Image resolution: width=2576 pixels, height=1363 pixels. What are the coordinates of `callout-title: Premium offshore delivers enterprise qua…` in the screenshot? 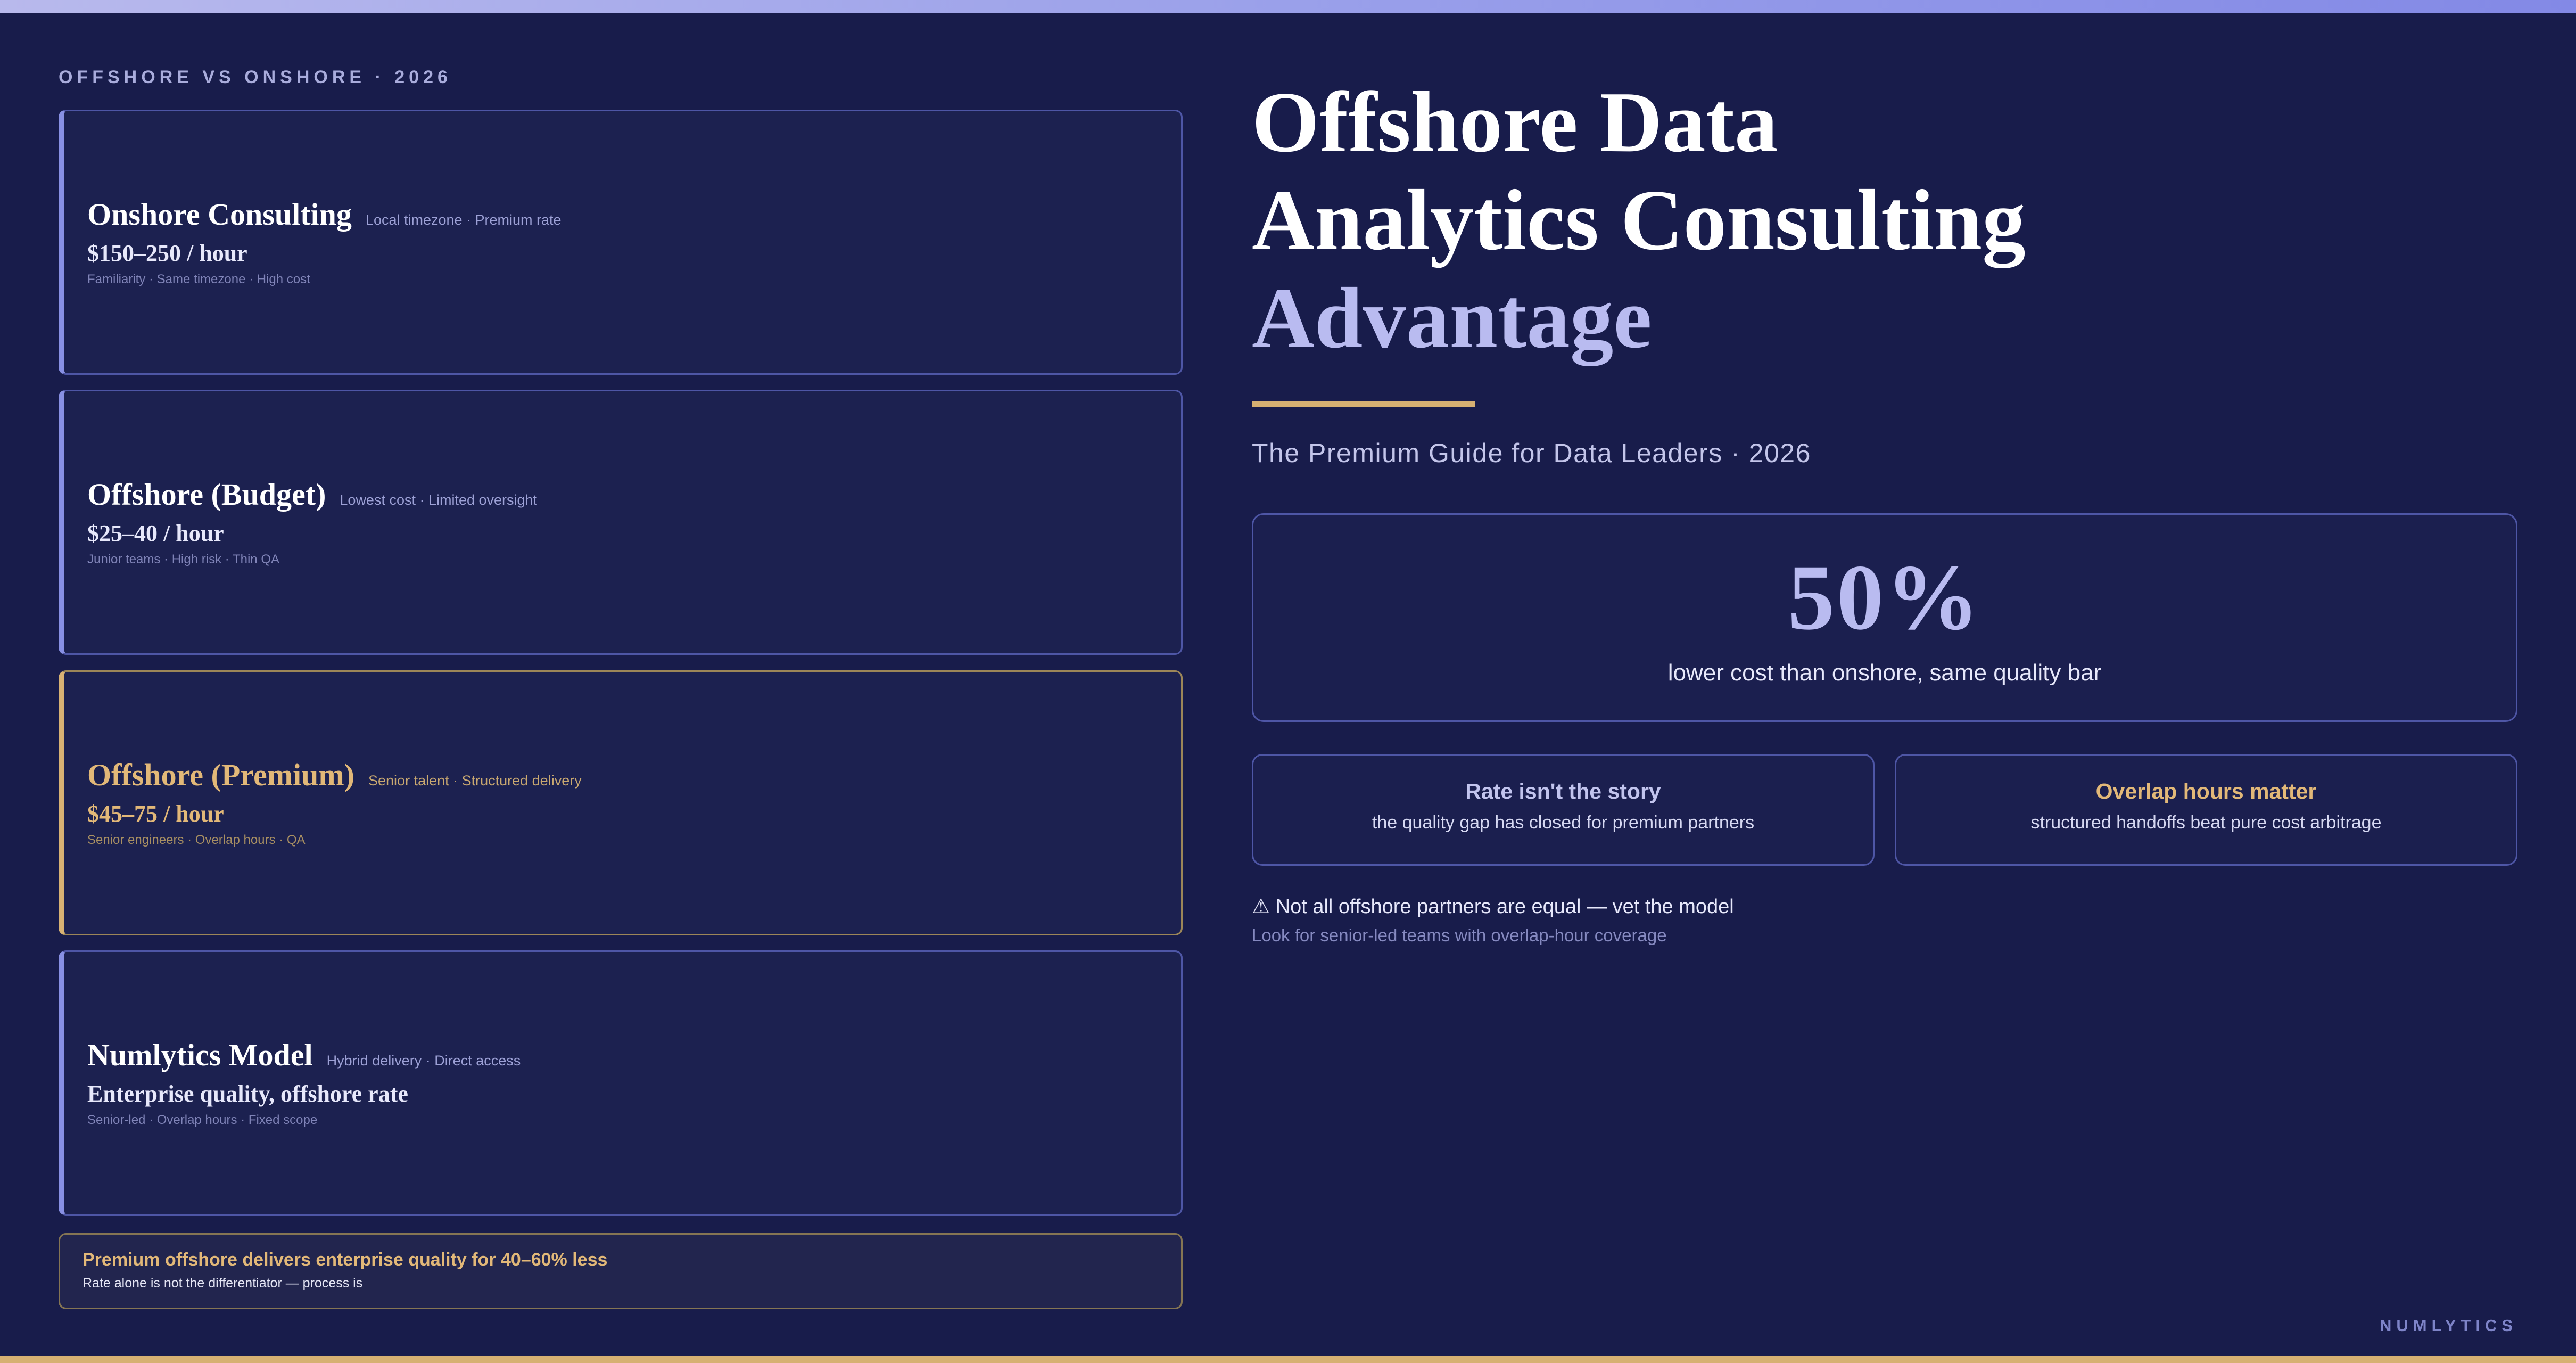 It's located at (345, 1260).